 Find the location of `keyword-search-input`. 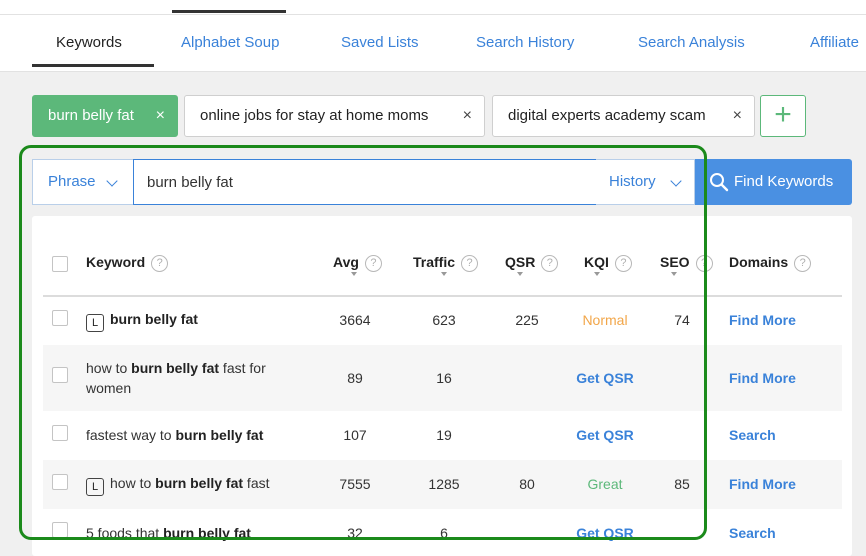

keyword-search-input is located at coordinates (365, 182).